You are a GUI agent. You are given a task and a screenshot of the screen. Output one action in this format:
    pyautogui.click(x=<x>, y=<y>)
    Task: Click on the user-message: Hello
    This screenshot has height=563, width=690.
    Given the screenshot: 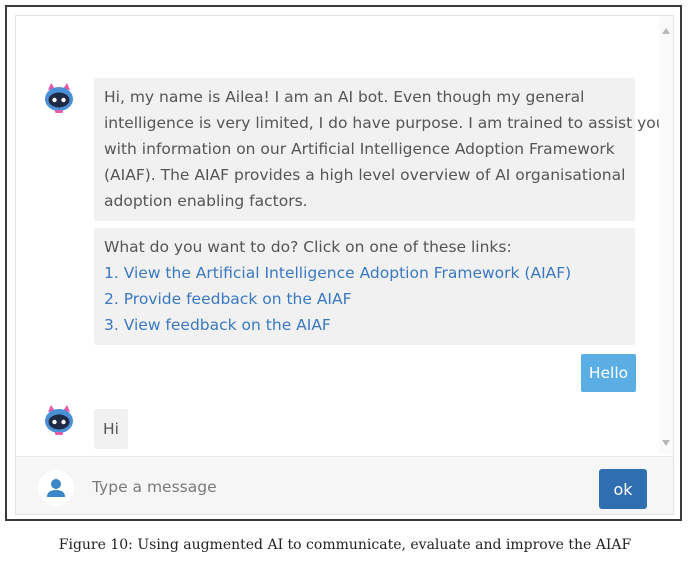 What is the action you would take?
    pyautogui.click(x=608, y=373)
    